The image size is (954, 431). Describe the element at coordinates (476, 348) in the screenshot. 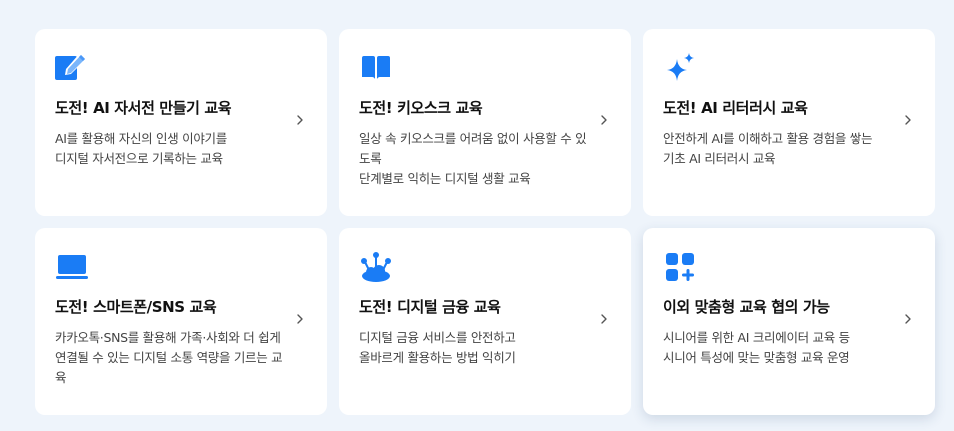

I see `card-description: 디지털 금융 서비스를 안전하고 올바르게 활용하는 방법 익히기` at that location.